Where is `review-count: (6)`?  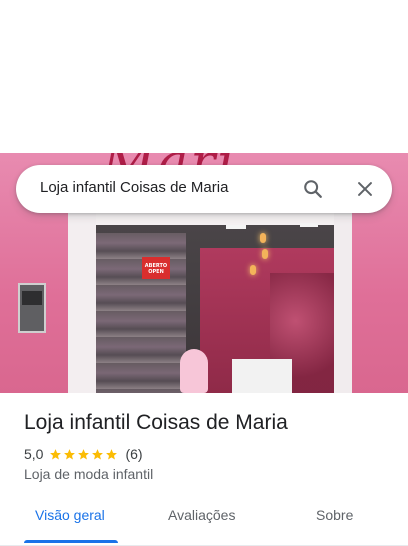 review-count: (6) is located at coordinates (133, 454).